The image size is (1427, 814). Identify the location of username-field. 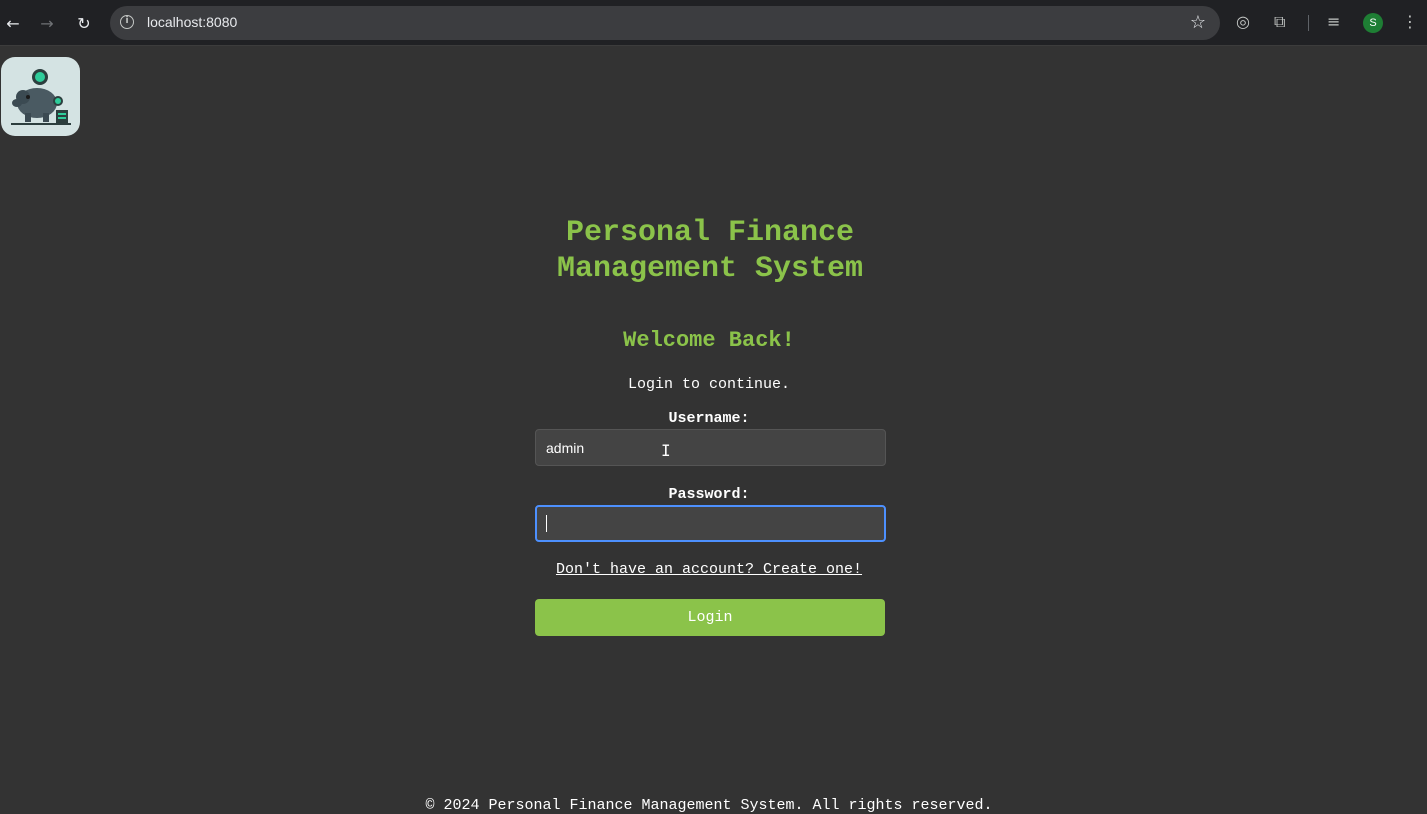
(710, 447).